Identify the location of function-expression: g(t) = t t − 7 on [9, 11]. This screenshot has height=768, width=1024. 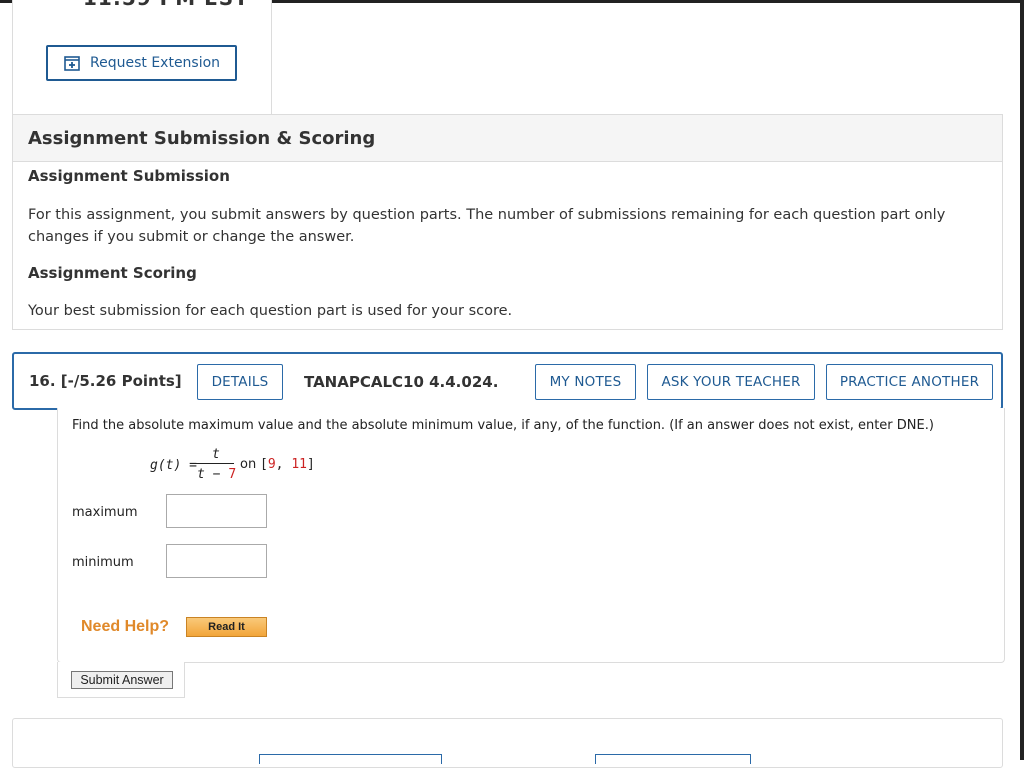
(250, 467).